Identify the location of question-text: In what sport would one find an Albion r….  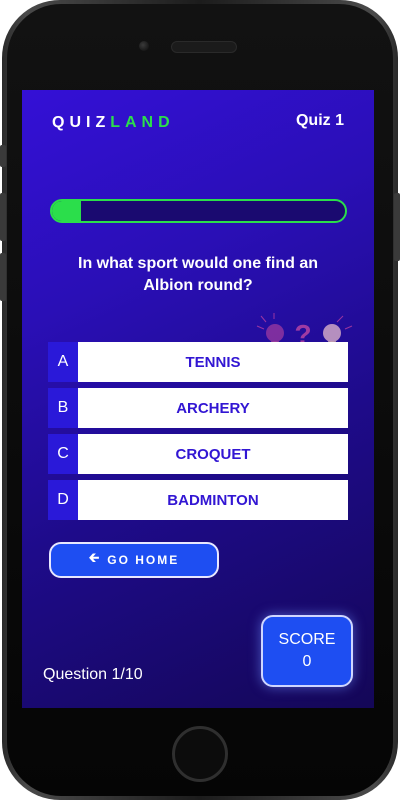
(198, 274).